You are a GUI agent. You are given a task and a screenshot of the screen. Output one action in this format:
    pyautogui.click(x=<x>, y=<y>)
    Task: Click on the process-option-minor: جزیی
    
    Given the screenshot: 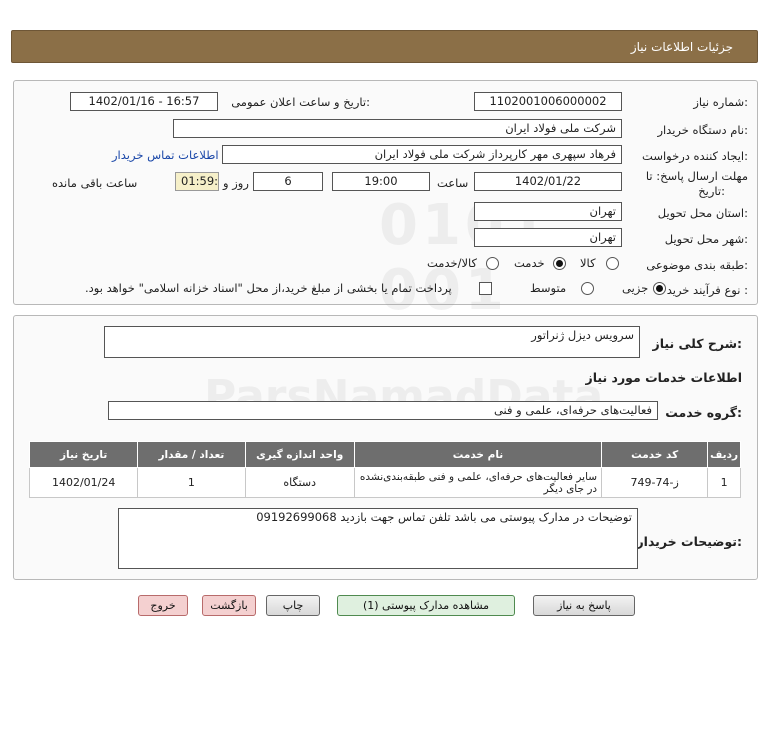 What is the action you would take?
    pyautogui.click(x=635, y=288)
    